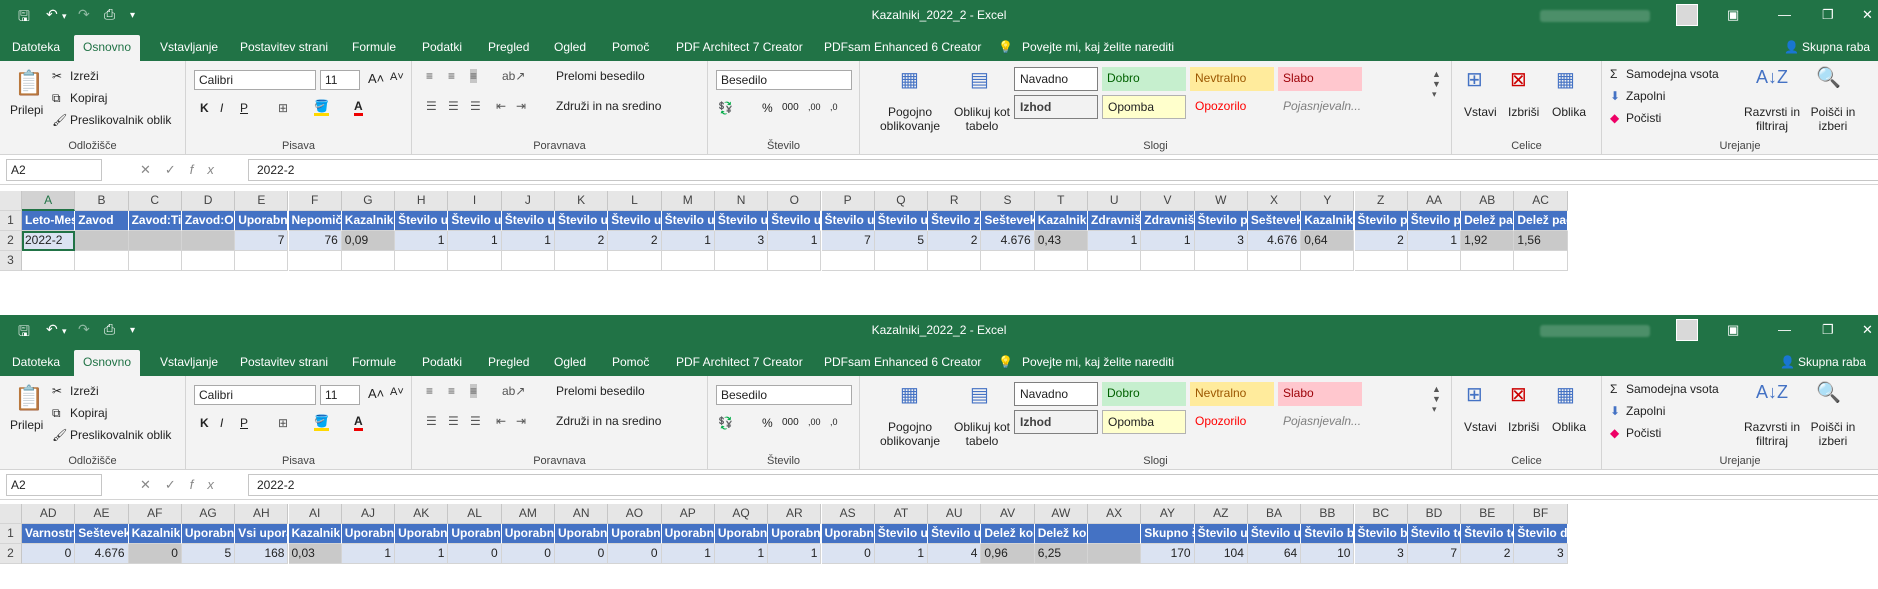 The height and width of the screenshot is (589, 1878). I want to click on cut-button: Izreži, so click(84, 391).